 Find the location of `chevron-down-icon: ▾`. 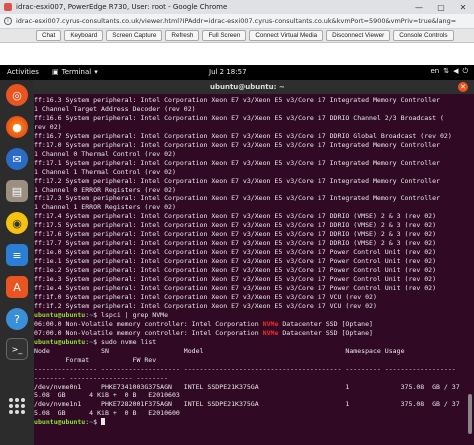

chevron-down-icon: ▾ is located at coordinates (96, 72).